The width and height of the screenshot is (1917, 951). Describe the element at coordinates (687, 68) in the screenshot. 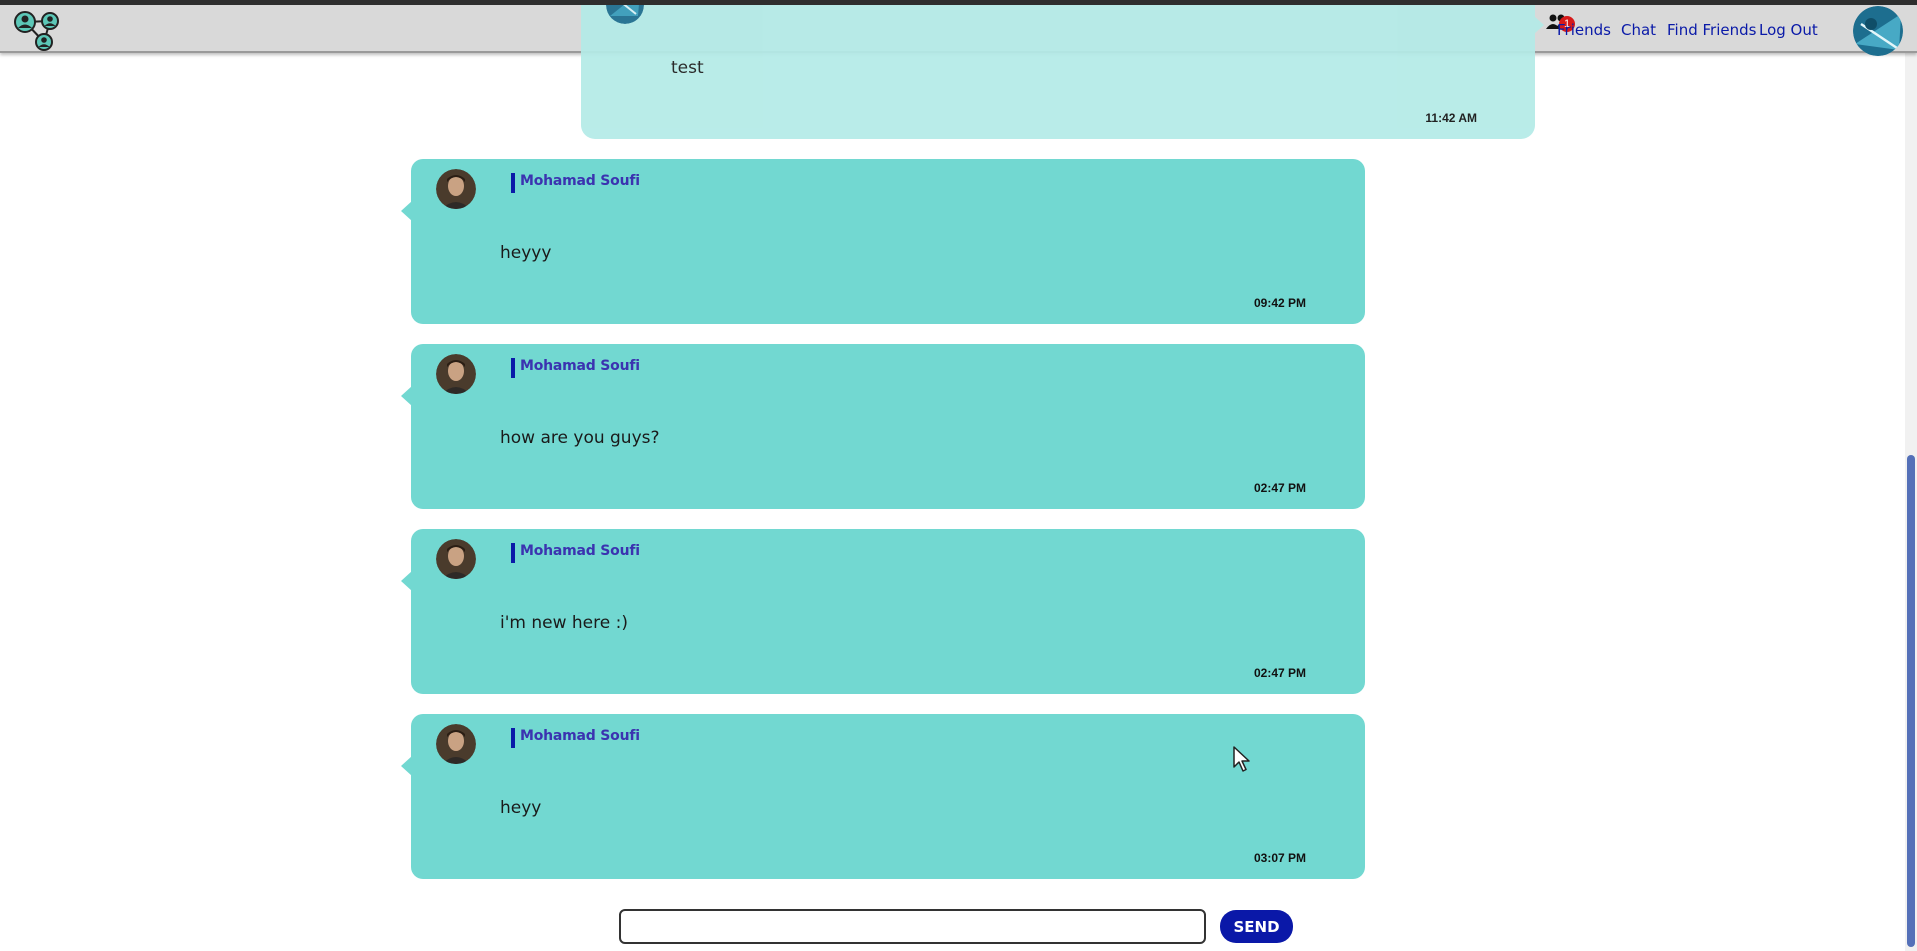

I see `message-text: test` at that location.